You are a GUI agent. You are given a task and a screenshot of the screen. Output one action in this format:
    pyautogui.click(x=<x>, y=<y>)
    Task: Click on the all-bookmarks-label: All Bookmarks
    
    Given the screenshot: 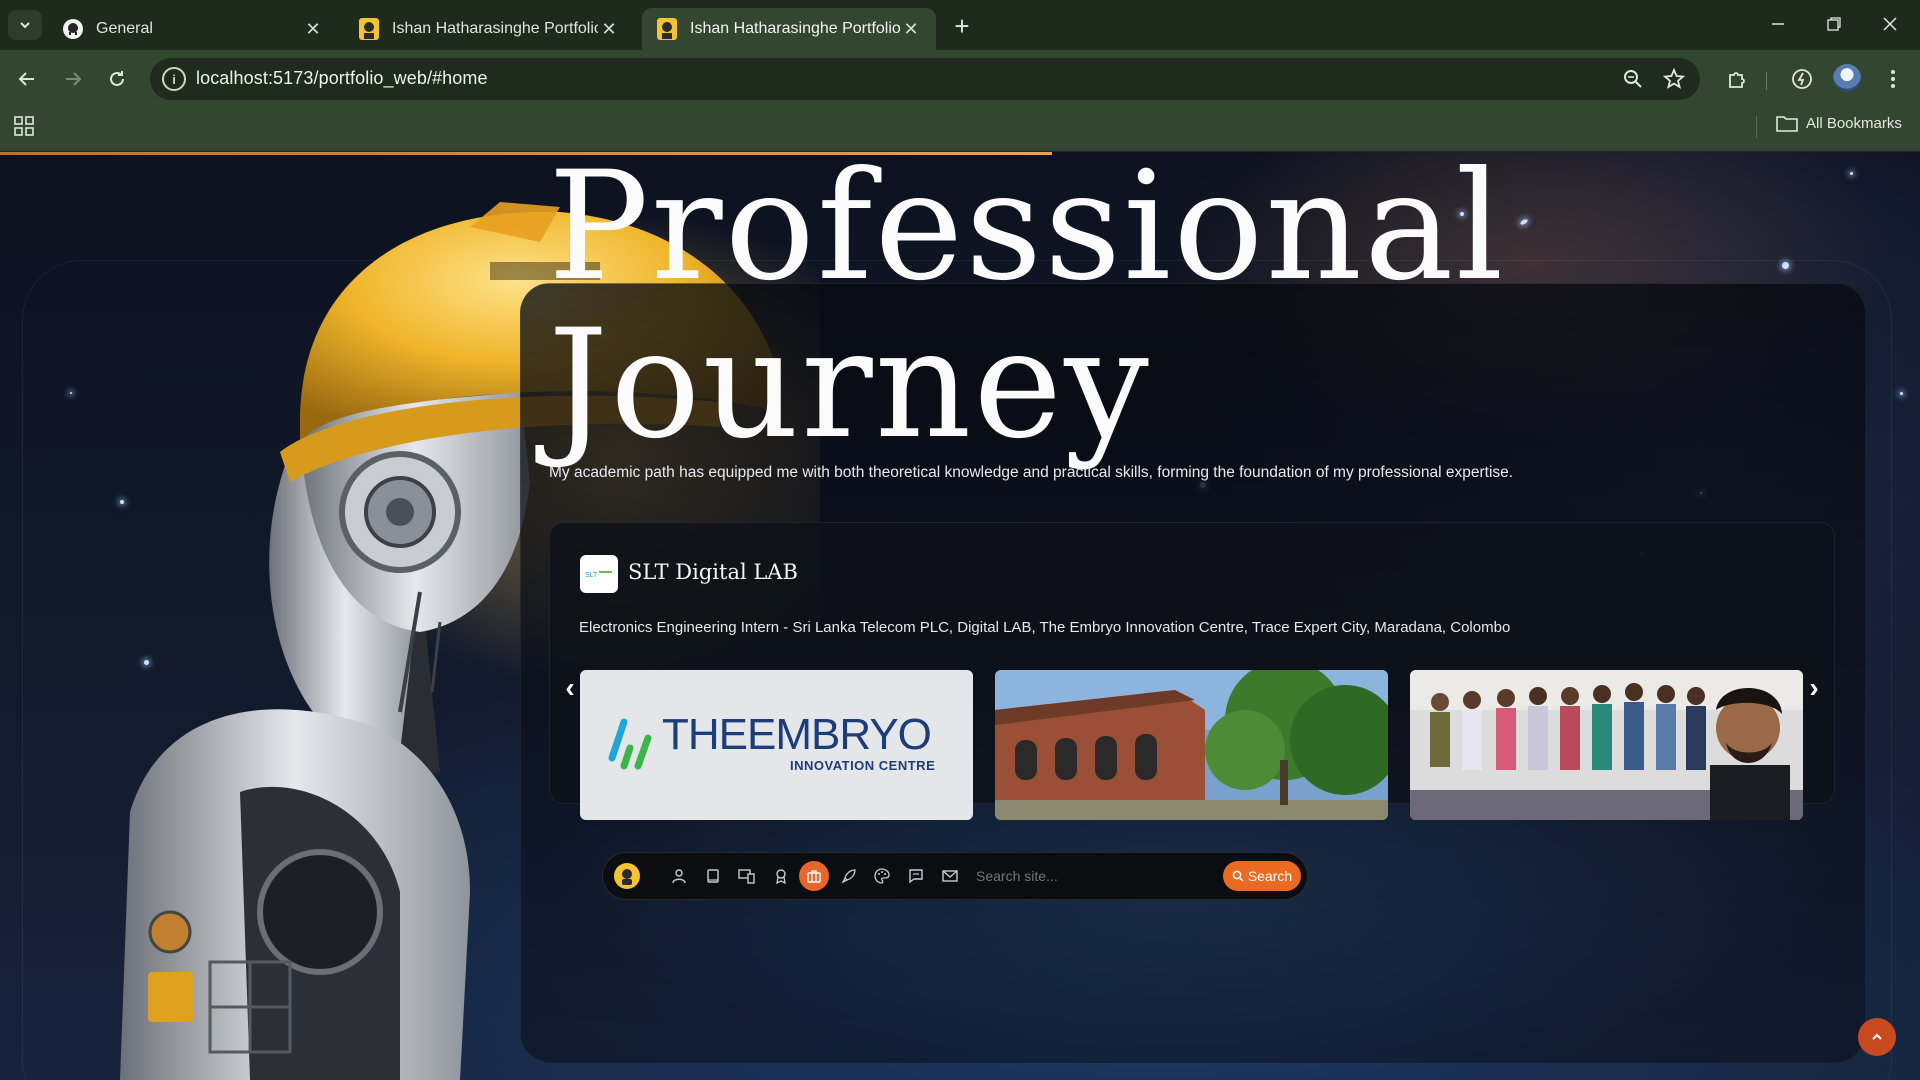 What is the action you would take?
    pyautogui.click(x=1854, y=123)
    